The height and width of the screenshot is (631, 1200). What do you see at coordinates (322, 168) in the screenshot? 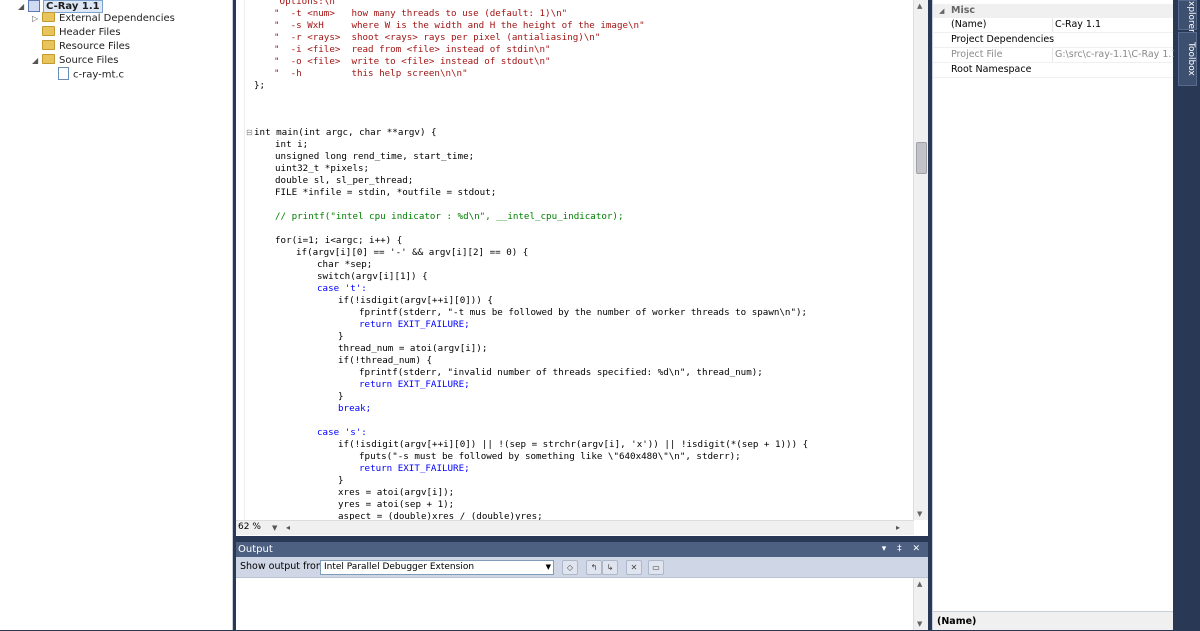
I see `code-line: uint32_t *pixels;` at bounding box center [322, 168].